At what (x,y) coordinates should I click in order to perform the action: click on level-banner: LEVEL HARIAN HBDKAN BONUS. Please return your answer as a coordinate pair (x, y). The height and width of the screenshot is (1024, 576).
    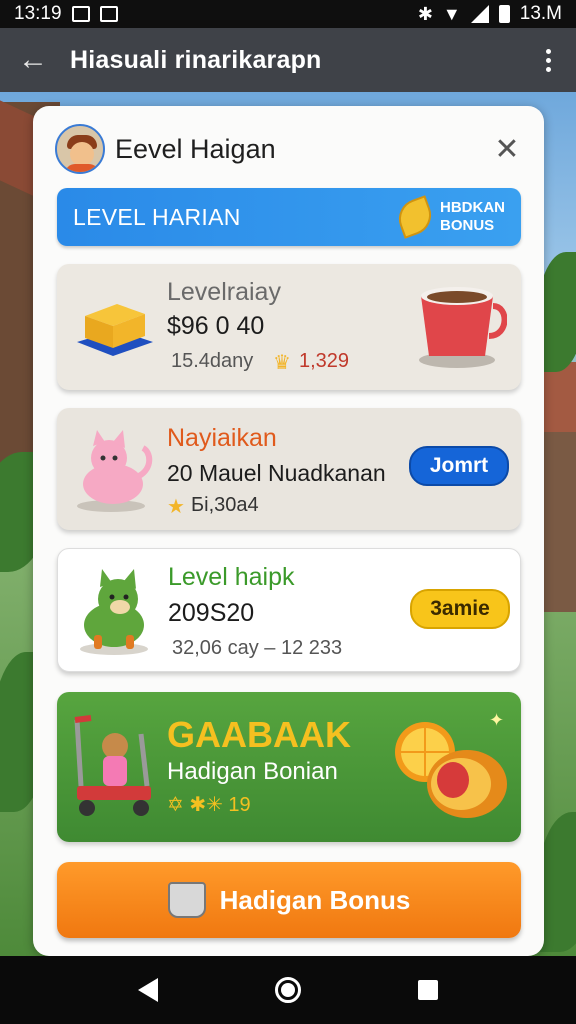
    Looking at the image, I should click on (289, 217).